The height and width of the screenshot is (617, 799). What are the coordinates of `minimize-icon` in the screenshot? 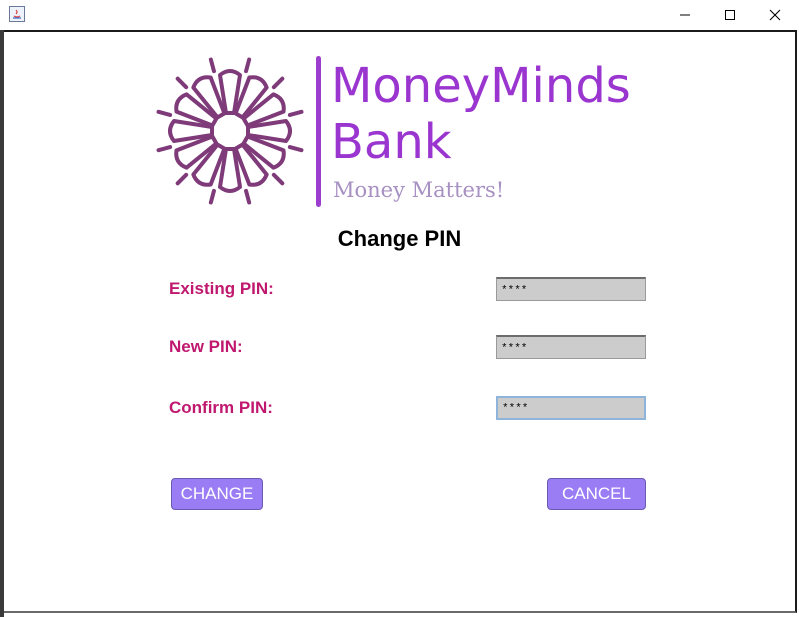 It's located at (685, 15).